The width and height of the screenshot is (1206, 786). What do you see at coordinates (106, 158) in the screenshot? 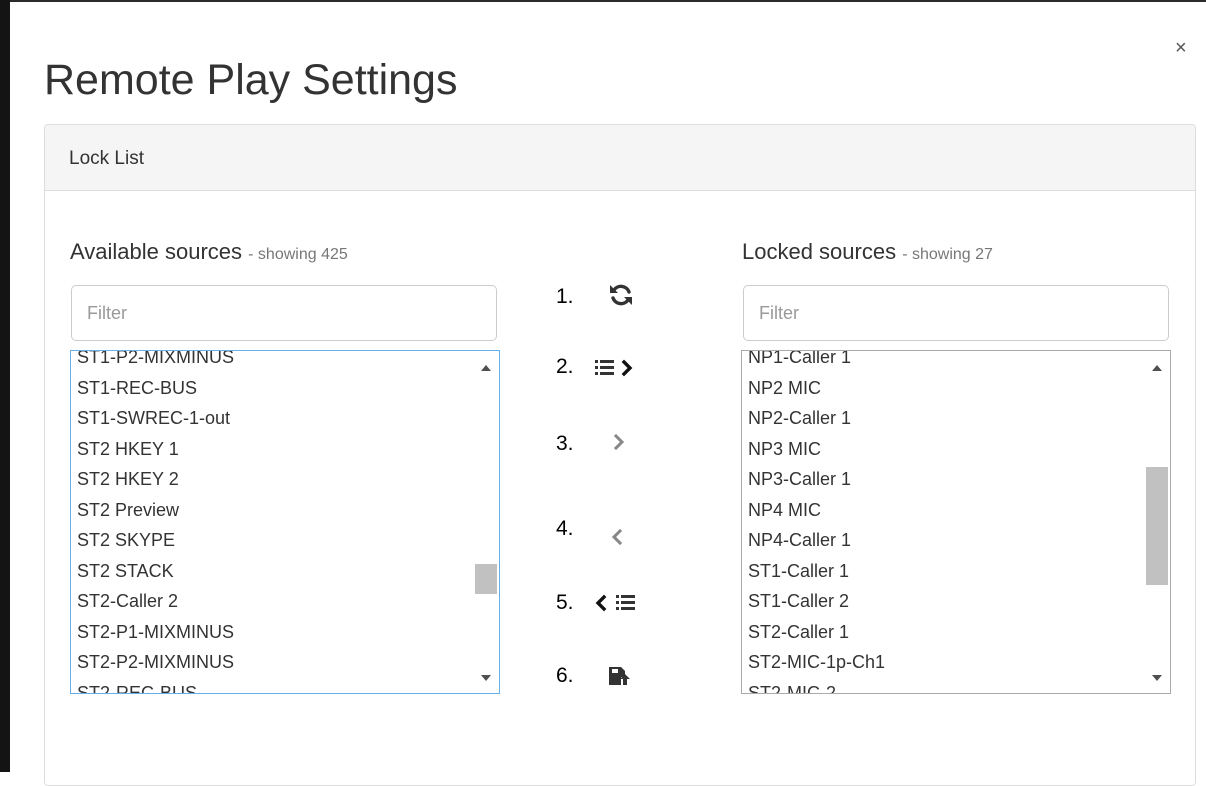
I see `panel-title: Lock List` at bounding box center [106, 158].